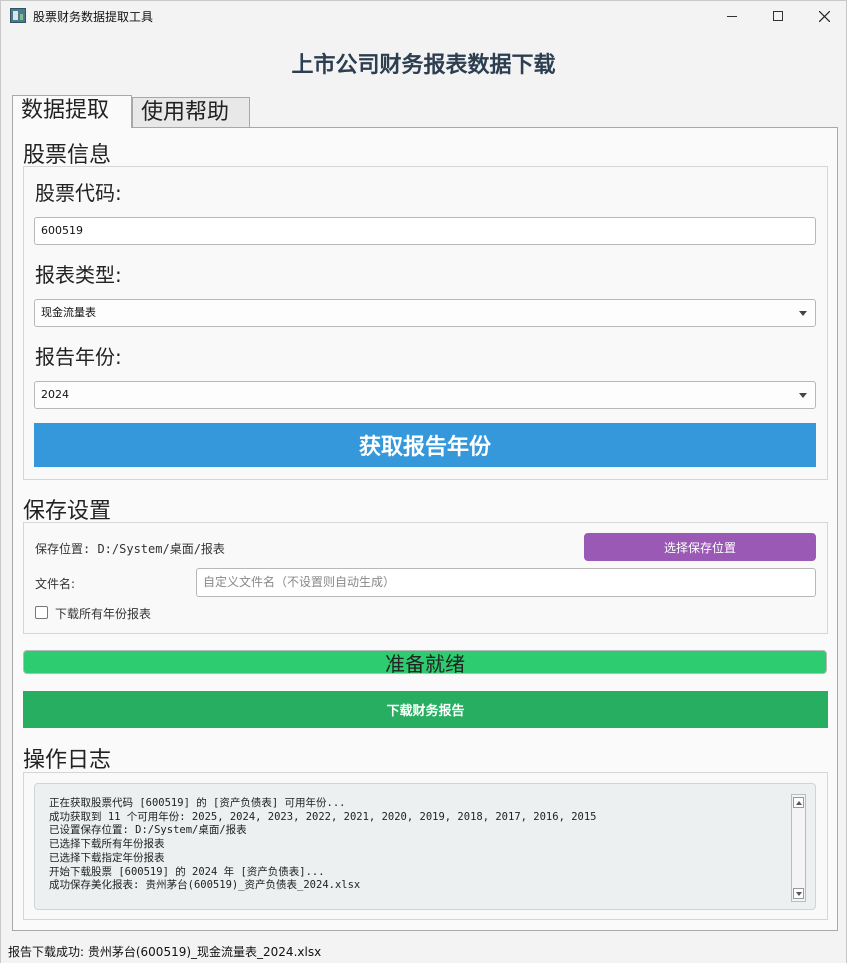  Describe the element at coordinates (55, 394) in the screenshot. I see `report-year-value: 2024` at that location.